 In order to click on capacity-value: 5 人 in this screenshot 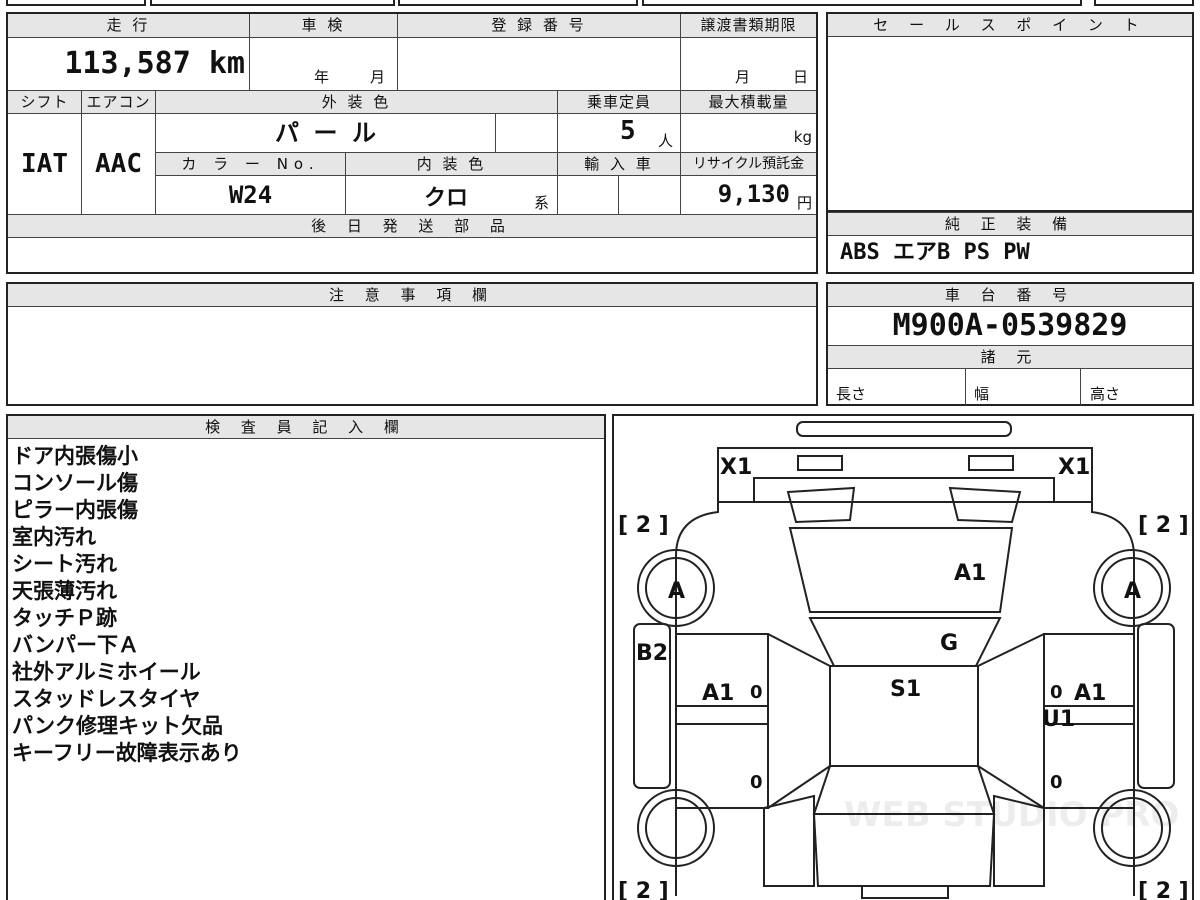, I will do `click(618, 133)`.